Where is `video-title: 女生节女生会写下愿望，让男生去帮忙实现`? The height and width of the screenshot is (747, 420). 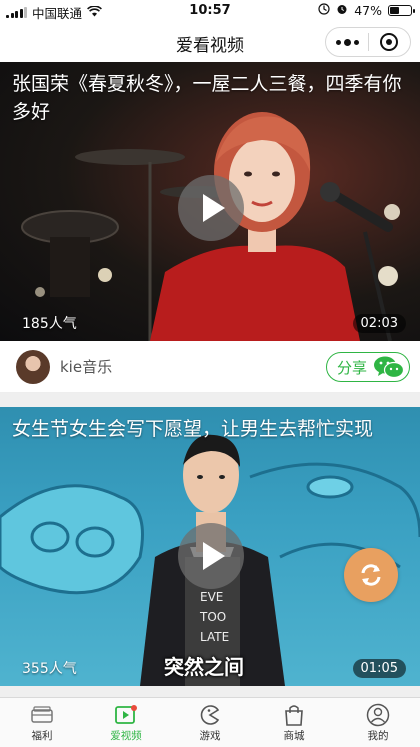 video-title: 女生节女生会写下愿望，让男生去帮忙实现 is located at coordinates (193, 429).